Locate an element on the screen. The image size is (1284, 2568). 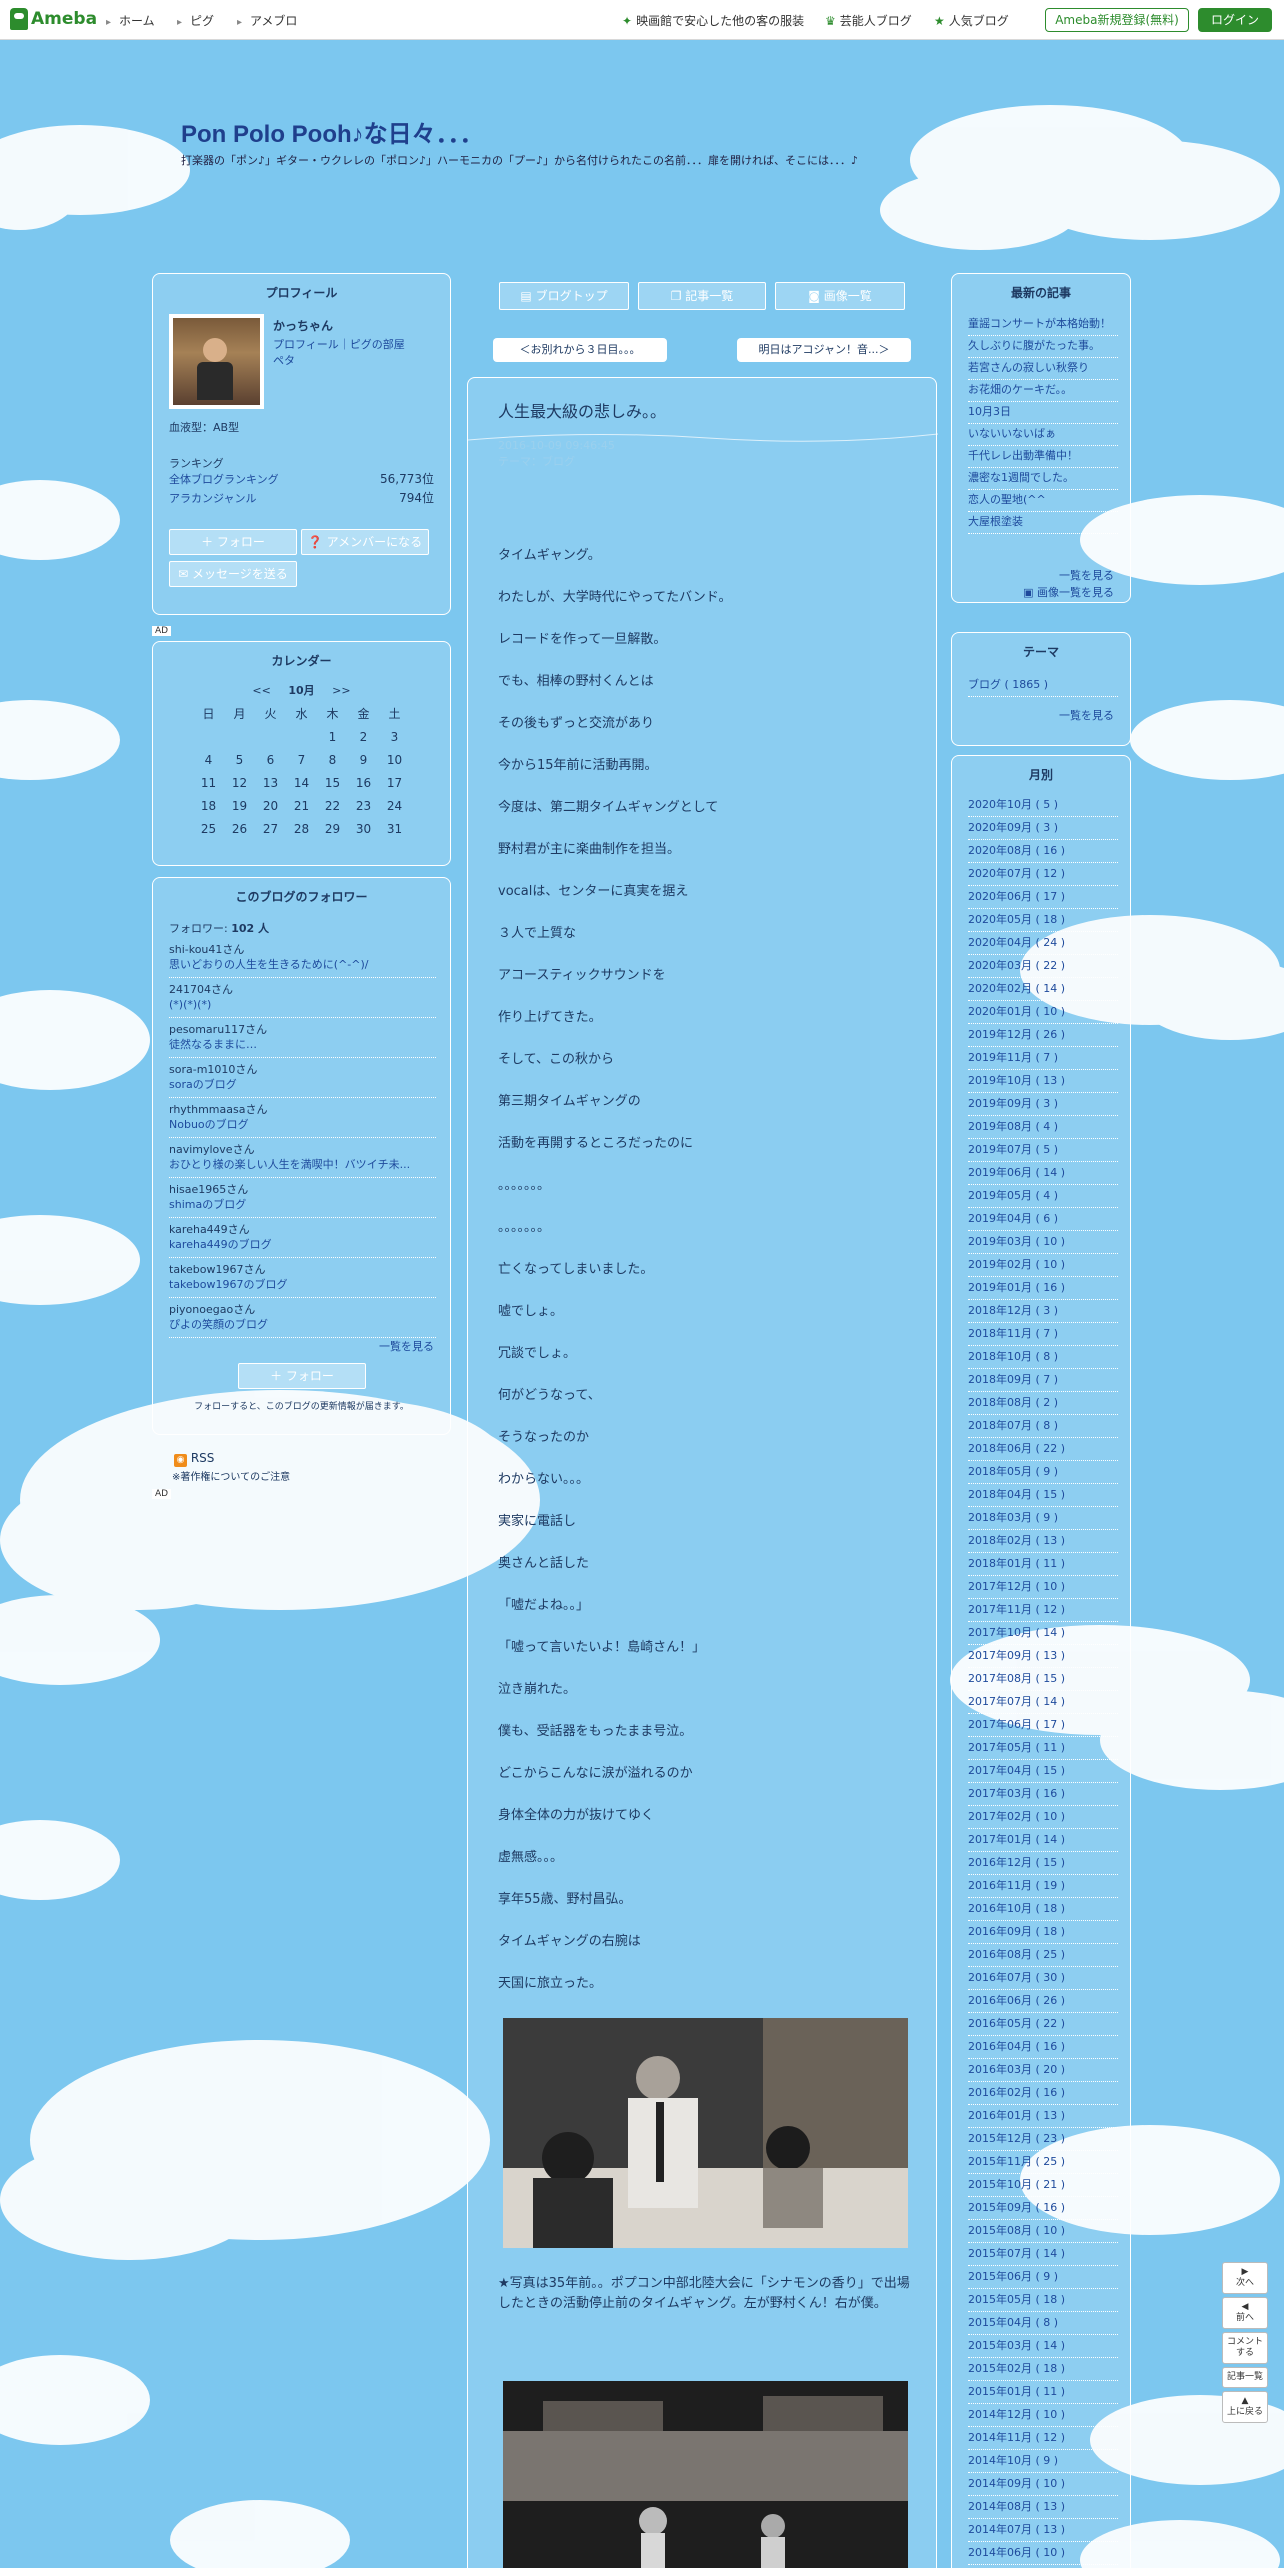
month-link: 2015年01月 ( 11 ) is located at coordinates (1043, 2392).